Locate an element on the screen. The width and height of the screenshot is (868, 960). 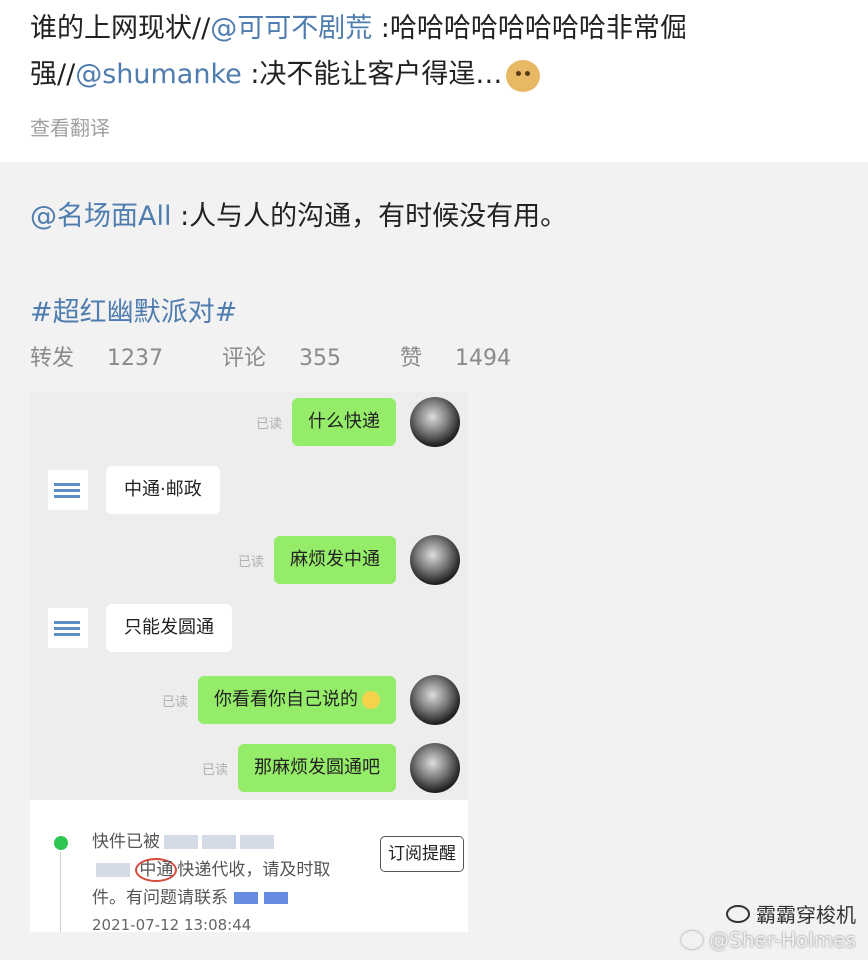
subscribe-reminder-button: 订阅提醒 is located at coordinates (422, 854).